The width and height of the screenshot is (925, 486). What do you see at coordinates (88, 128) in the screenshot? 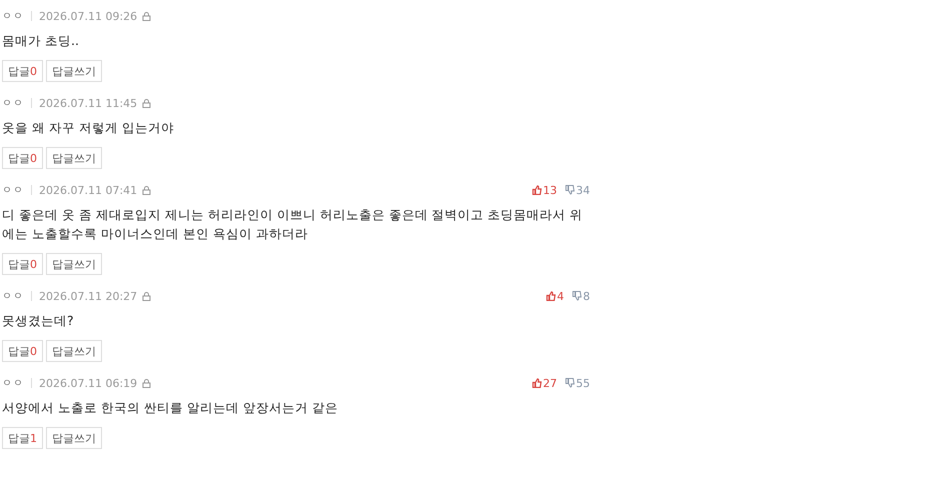
I see `comment-text: 옷을 왜 자꾸 저렇게 입는거야` at bounding box center [88, 128].